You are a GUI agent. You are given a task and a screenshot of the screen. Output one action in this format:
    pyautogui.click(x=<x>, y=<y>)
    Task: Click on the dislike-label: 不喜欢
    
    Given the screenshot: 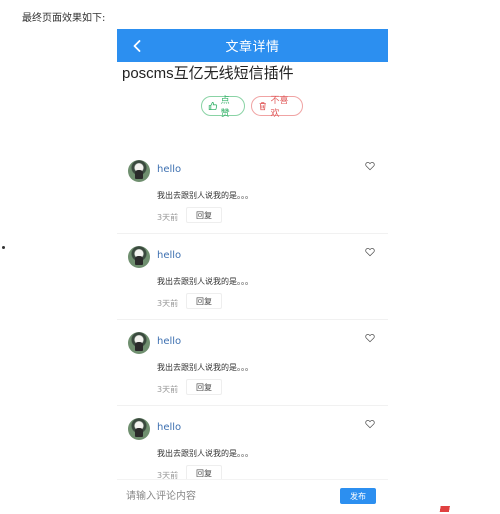 What is the action you would take?
    pyautogui.click(x=279, y=107)
    